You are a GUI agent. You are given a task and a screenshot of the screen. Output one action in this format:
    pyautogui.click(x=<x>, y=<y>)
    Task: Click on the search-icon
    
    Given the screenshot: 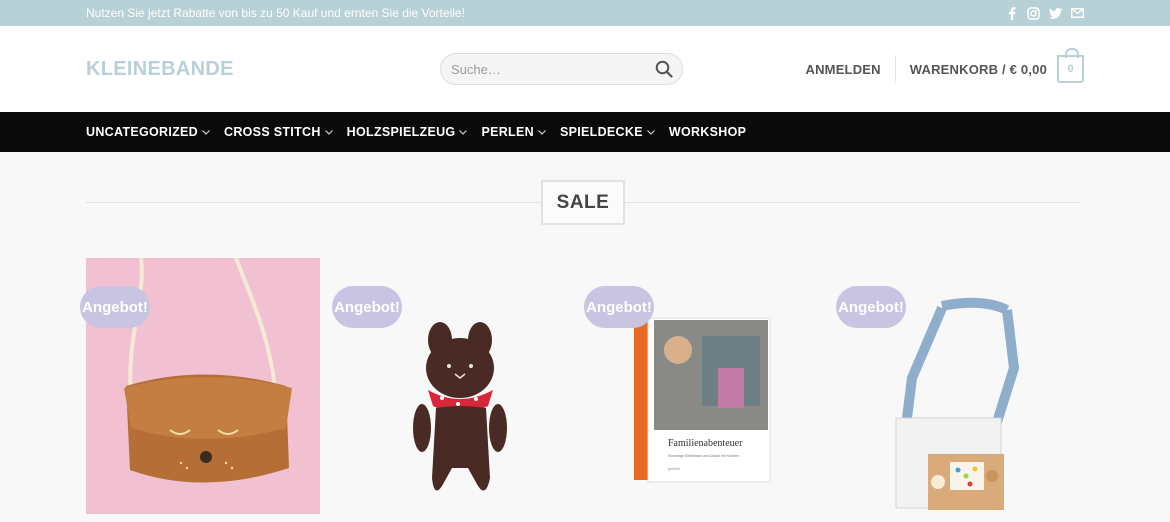 What is the action you would take?
    pyautogui.click(x=664, y=69)
    